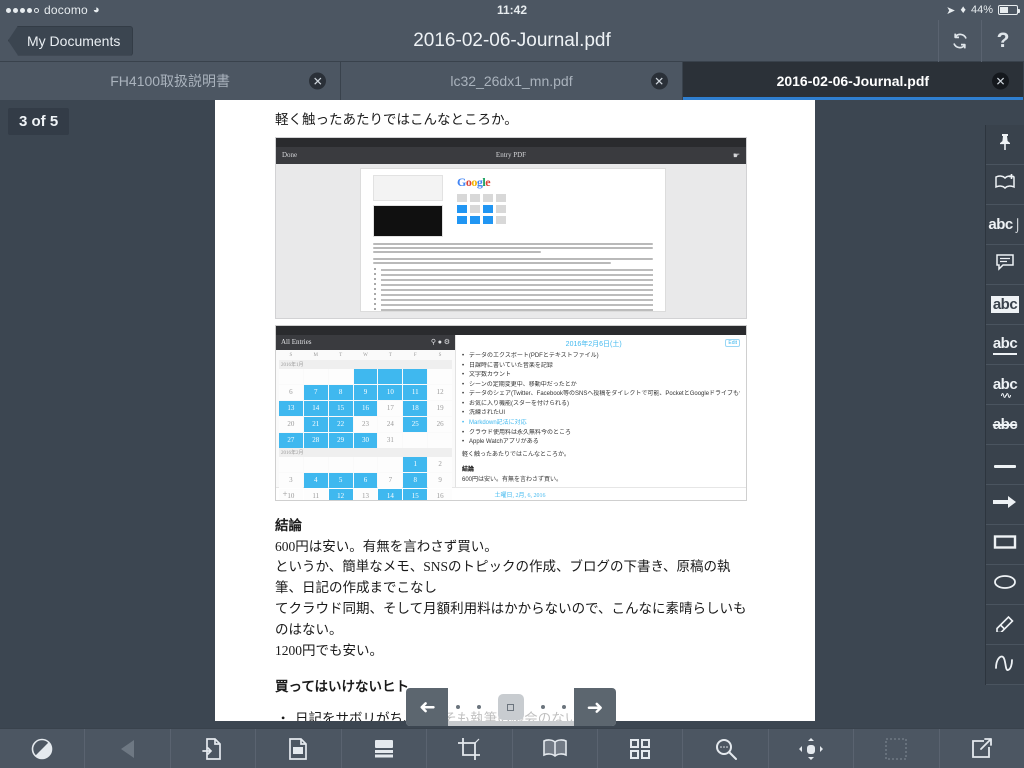 This screenshot has width=1024, height=768. Describe the element at coordinates (329, 651) in the screenshot. I see `conclusion-line-4: 1200円でも安い。` at that location.